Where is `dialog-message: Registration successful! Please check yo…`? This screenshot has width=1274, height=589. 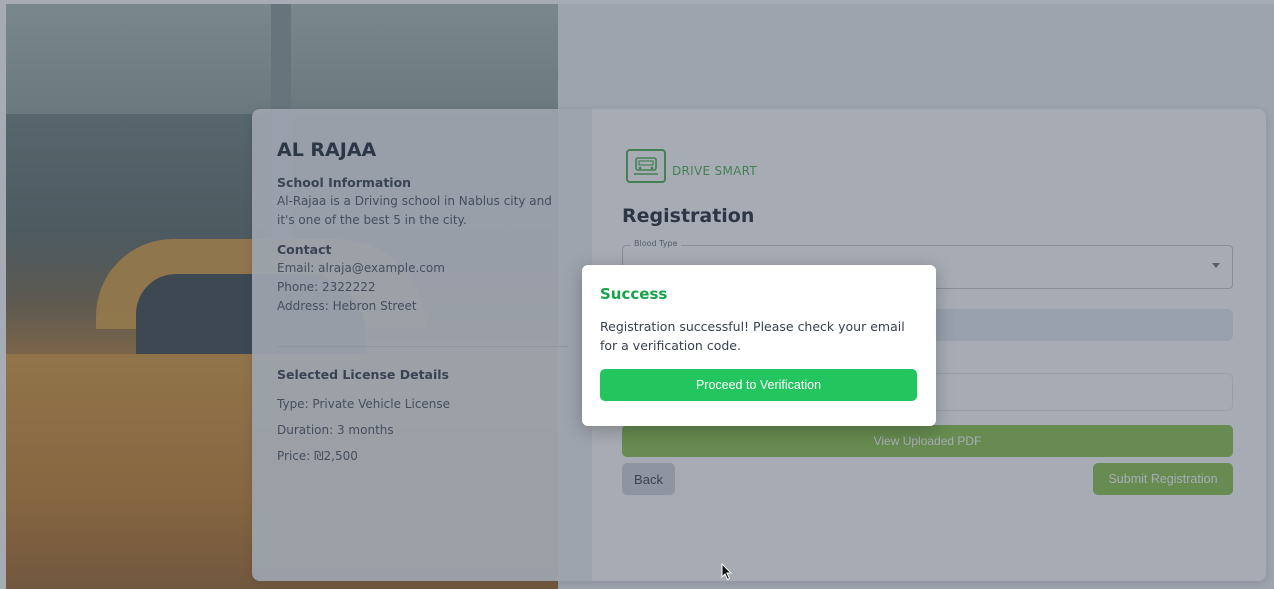 dialog-message: Registration successful! Please check yo… is located at coordinates (752, 336).